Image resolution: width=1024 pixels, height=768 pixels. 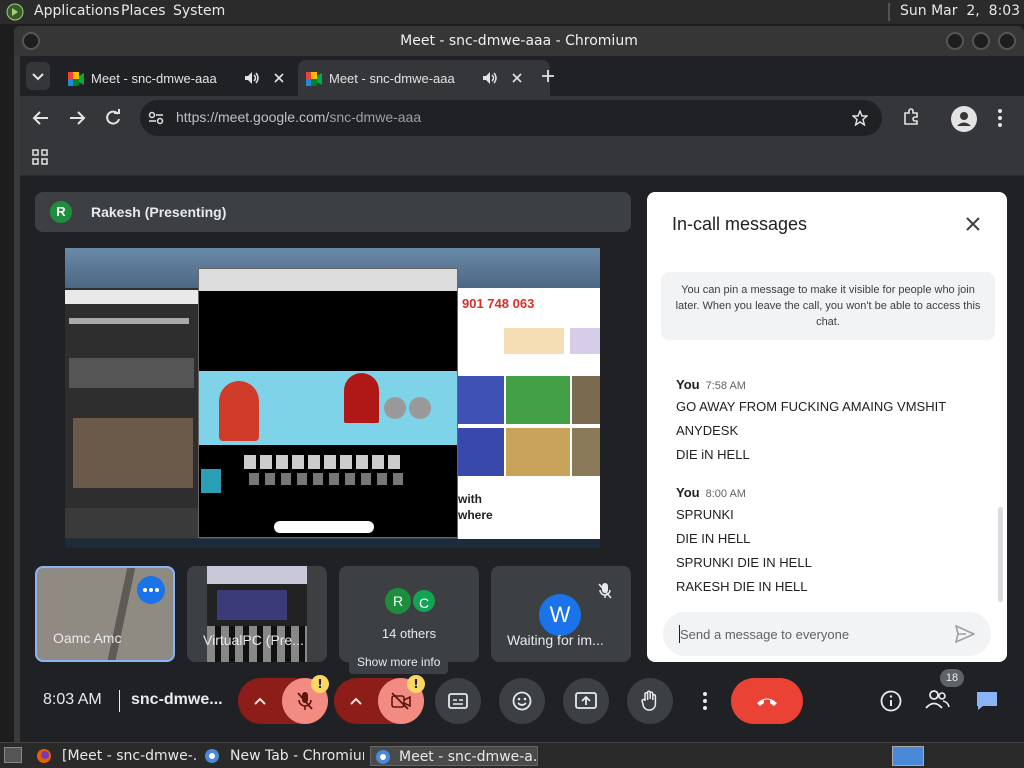 What do you see at coordinates (253, 117) in the screenshot?
I see `url-host: https://meet.google.com/` at bounding box center [253, 117].